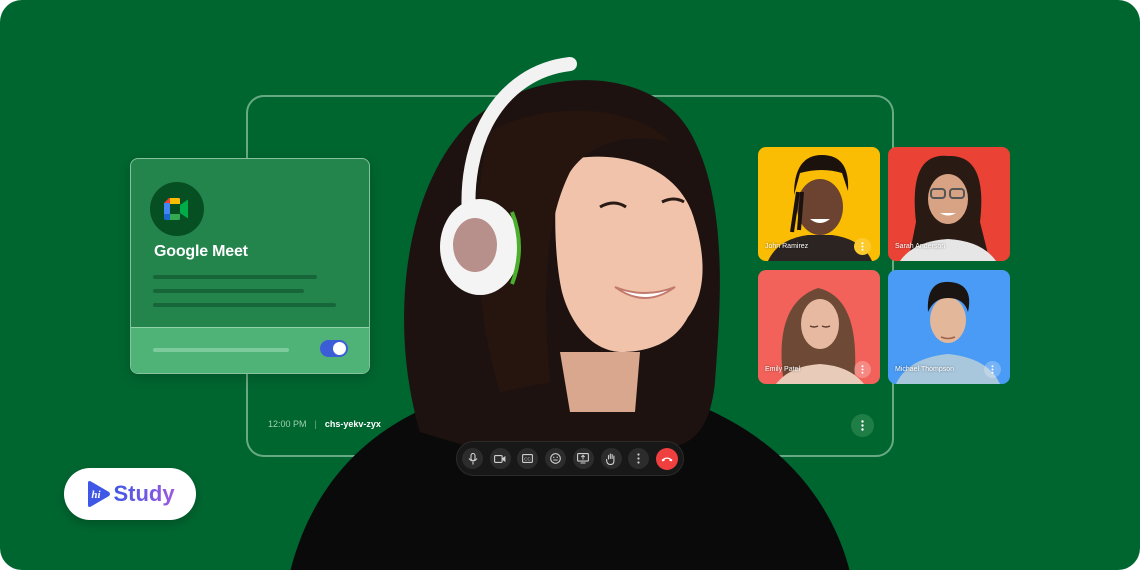 The height and width of the screenshot is (570, 1140). I want to click on histudy-logo: hi Study, so click(130, 494).